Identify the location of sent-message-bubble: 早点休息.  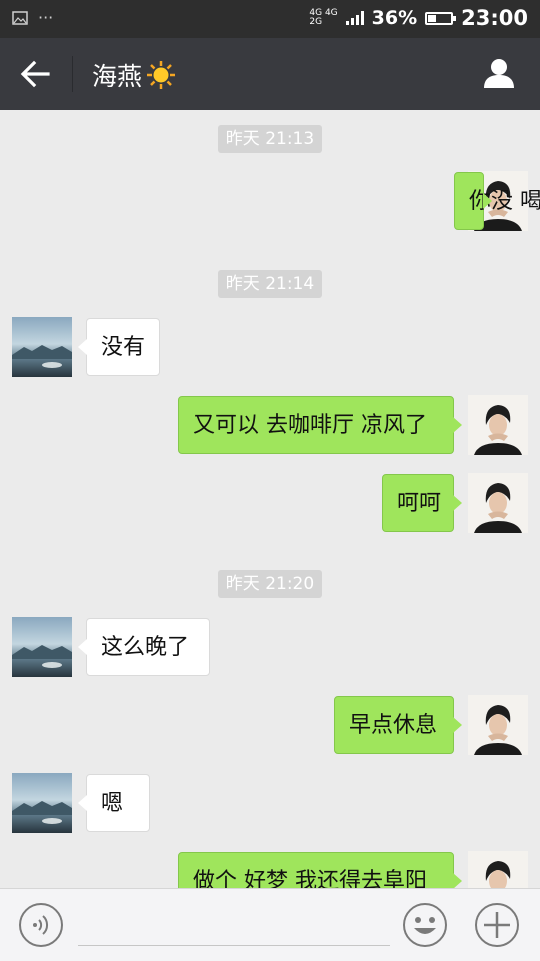
(398, 725).